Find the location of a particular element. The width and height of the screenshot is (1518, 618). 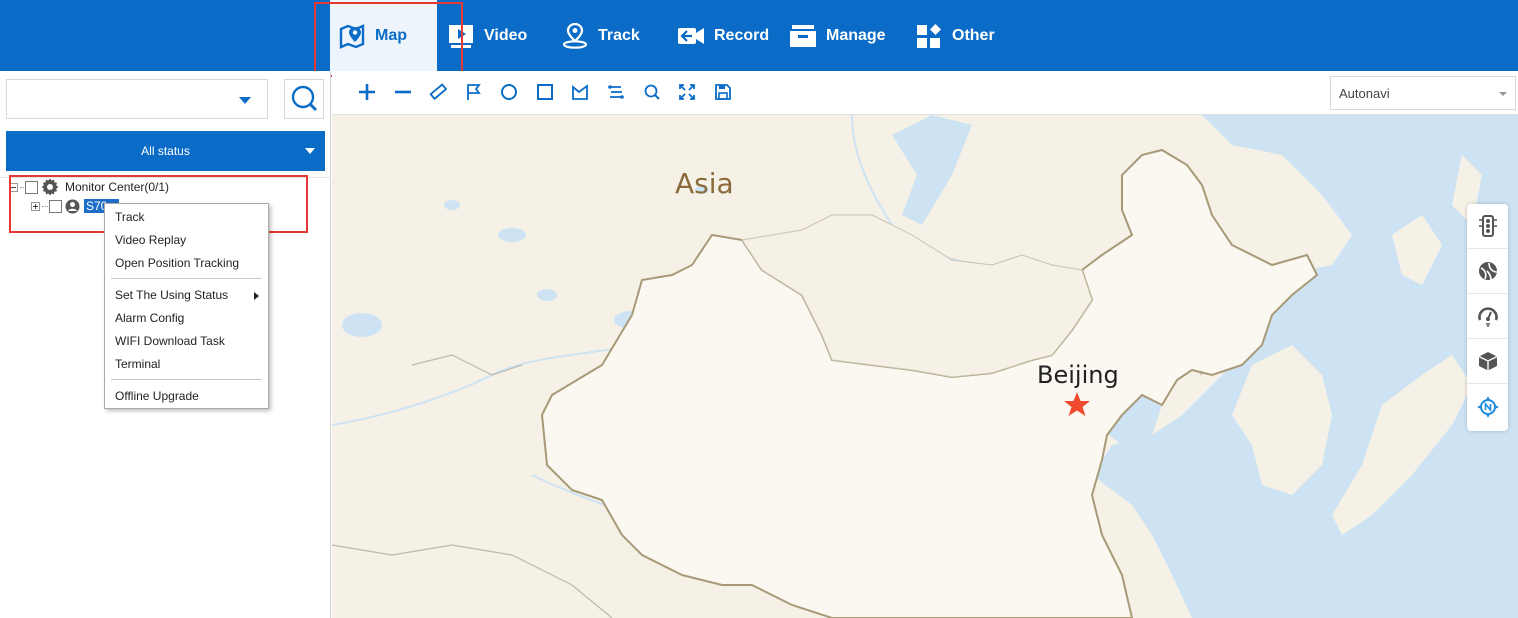

compass-button is located at coordinates (1487, 406).